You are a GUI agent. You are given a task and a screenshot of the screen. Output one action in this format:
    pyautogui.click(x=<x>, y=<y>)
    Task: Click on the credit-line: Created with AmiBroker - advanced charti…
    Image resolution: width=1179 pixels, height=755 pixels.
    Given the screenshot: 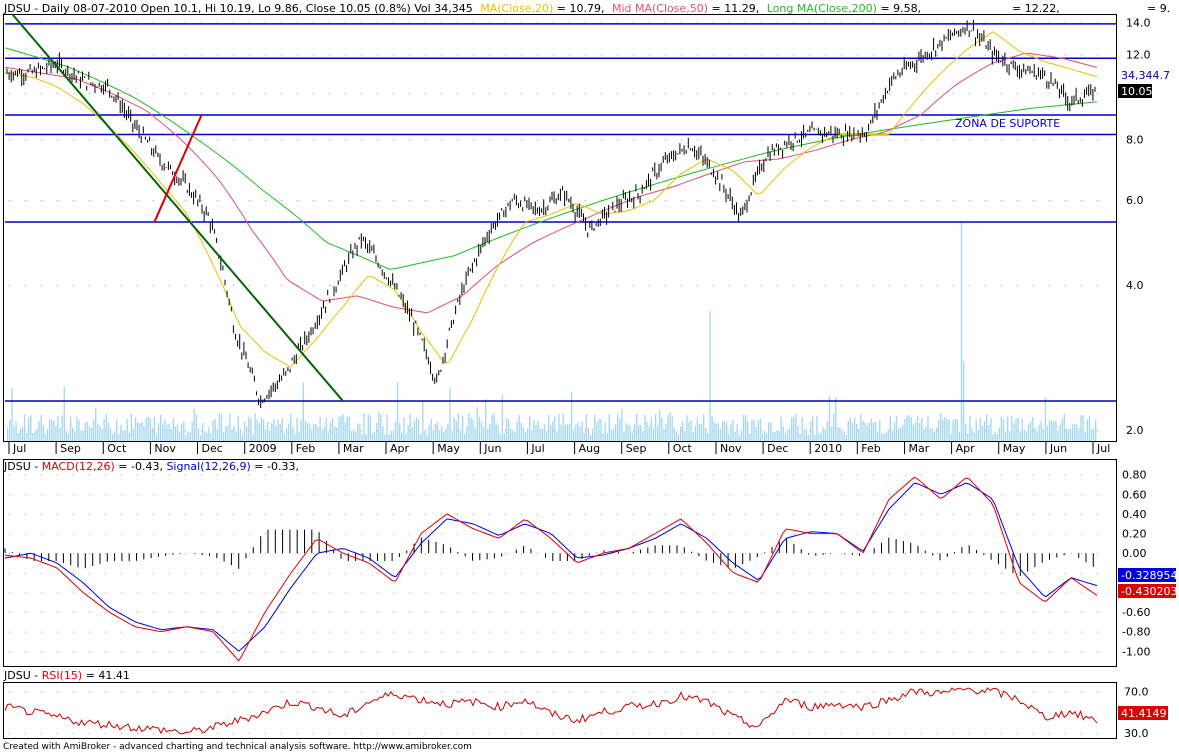 What is the action you would take?
    pyautogui.click(x=237, y=747)
    